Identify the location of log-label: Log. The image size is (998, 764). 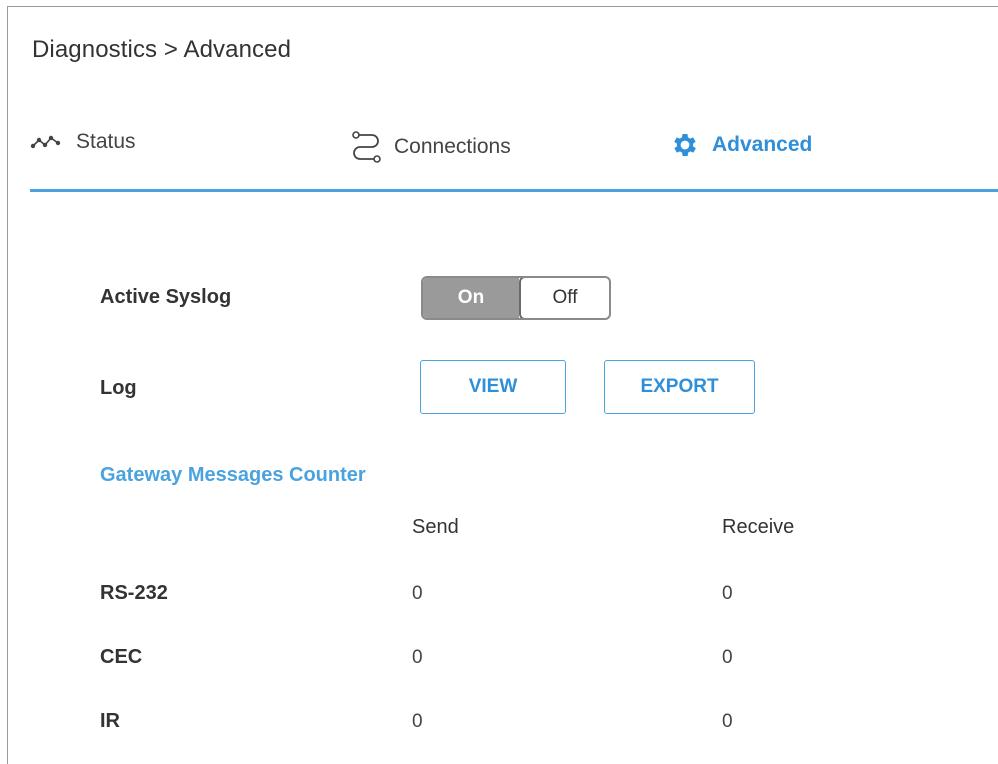
(118, 388).